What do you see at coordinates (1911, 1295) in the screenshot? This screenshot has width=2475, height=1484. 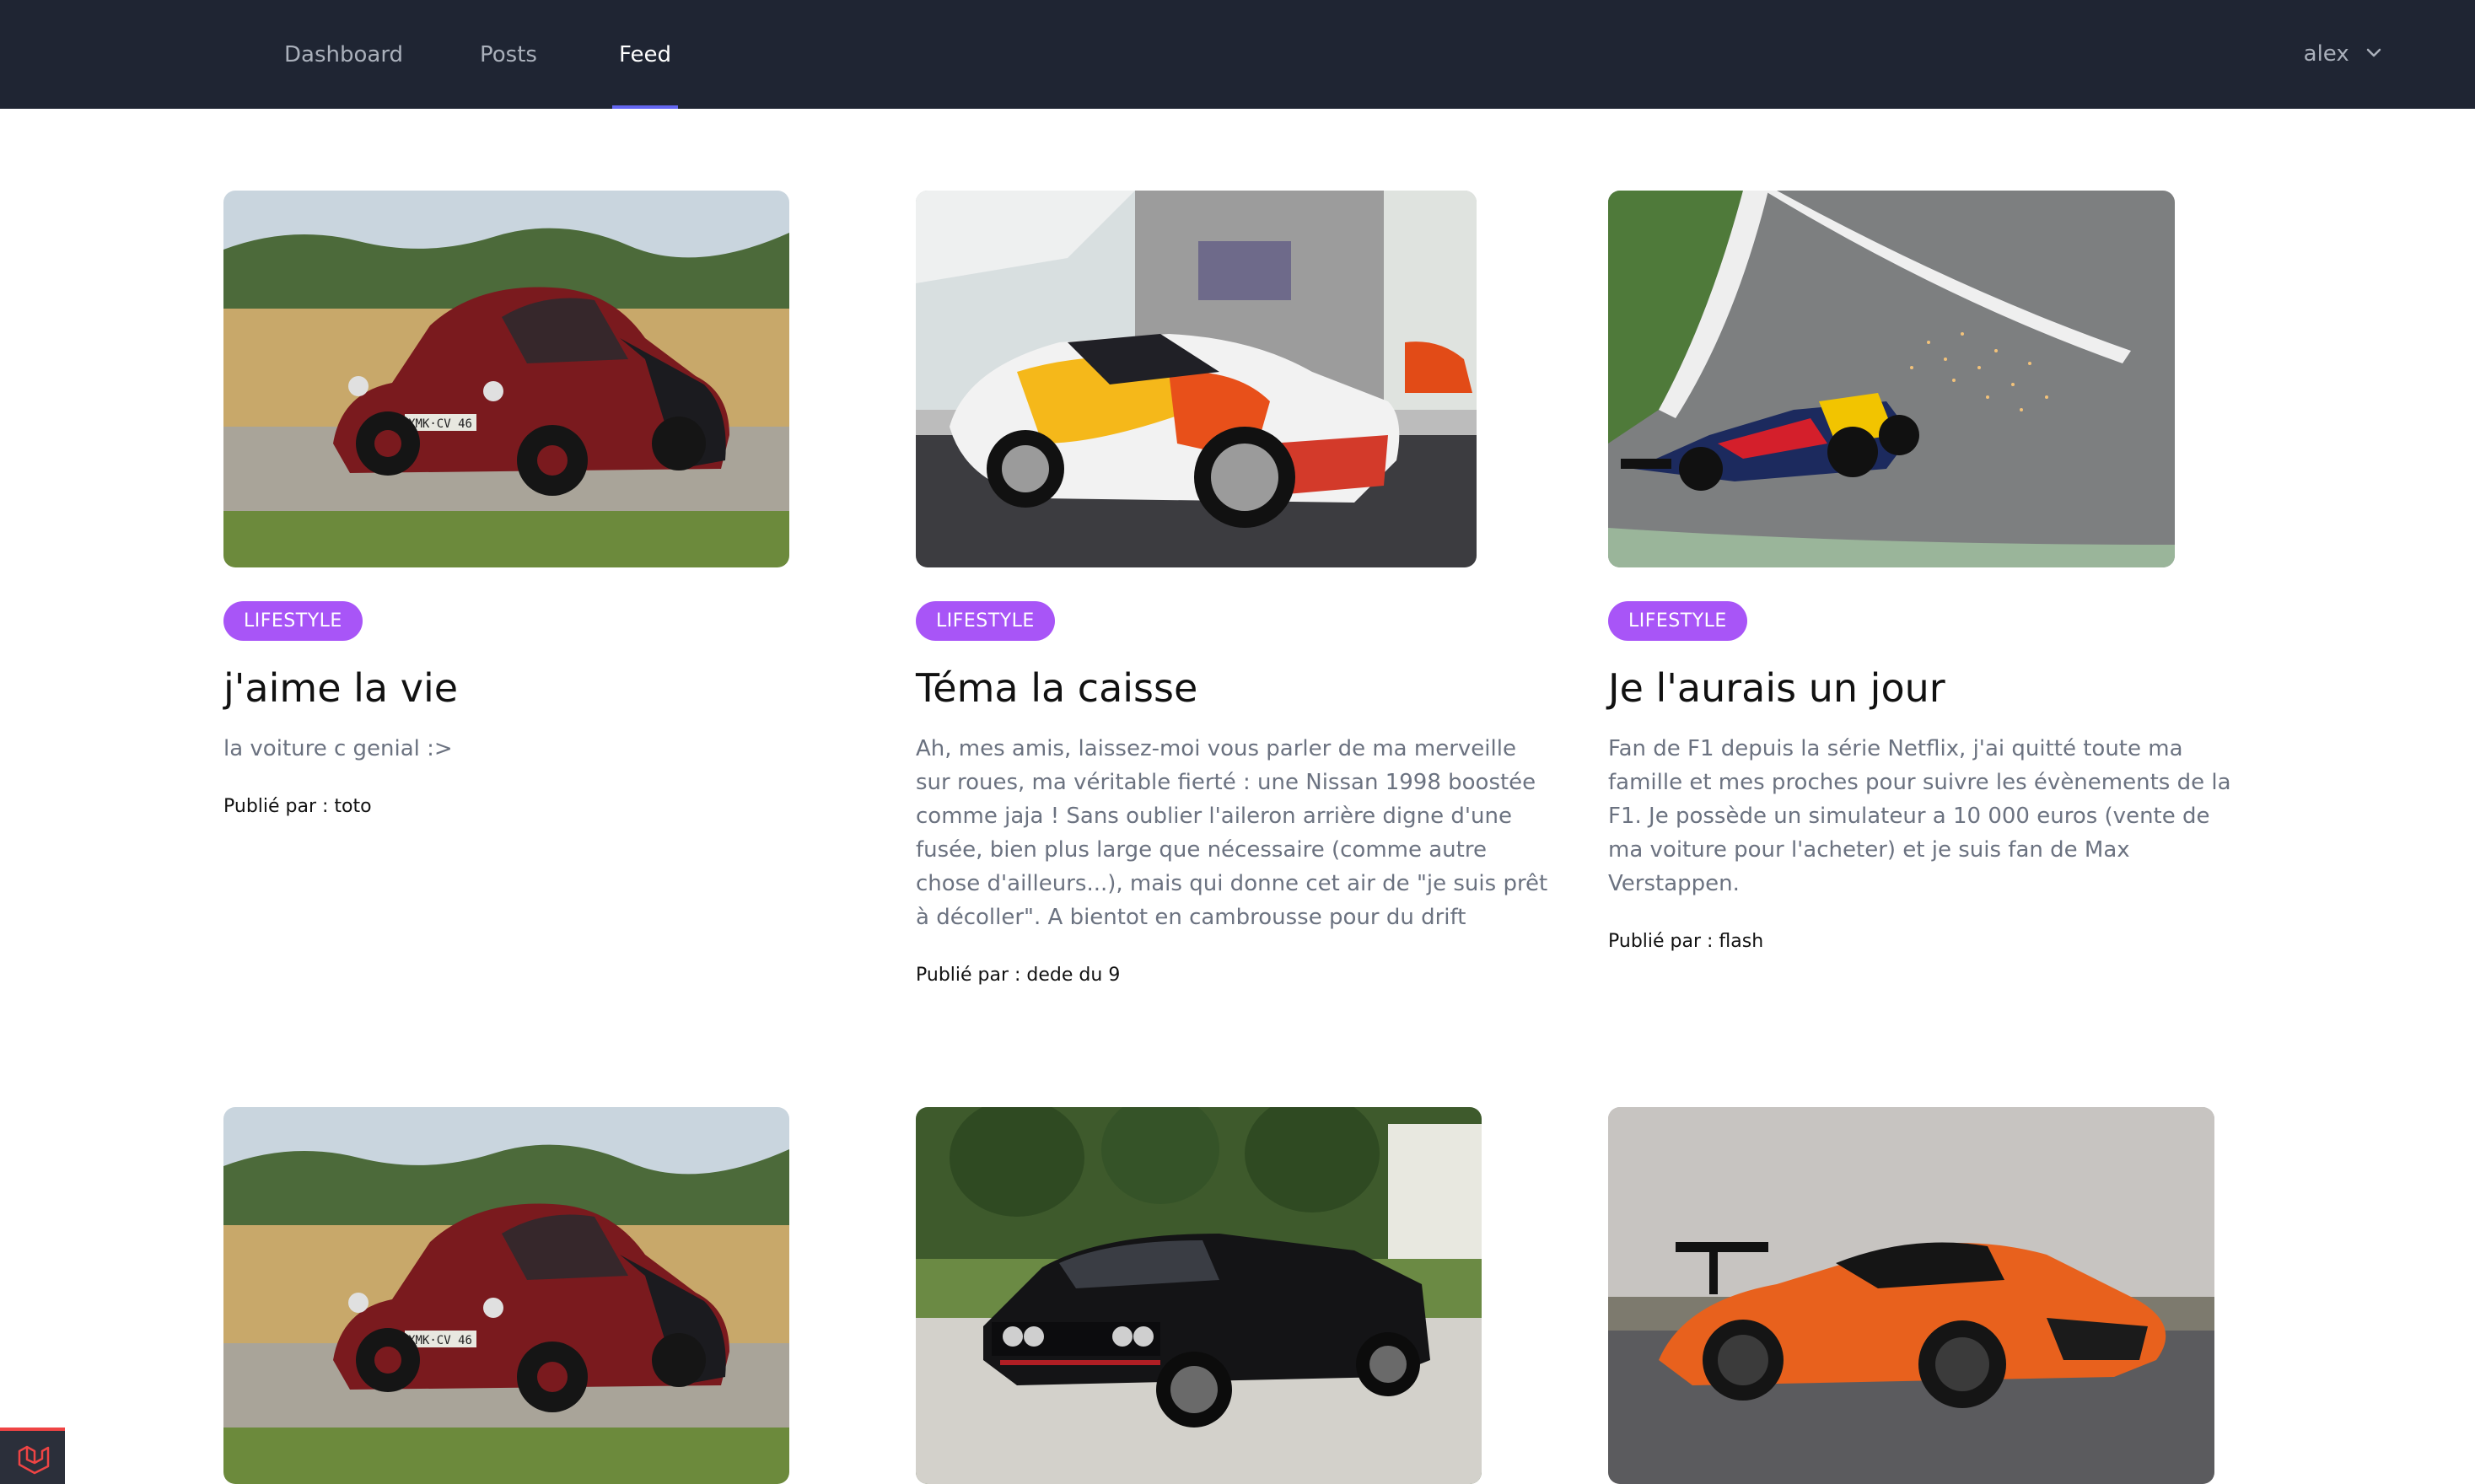 I see `post-image-orange-koenigsegg` at bounding box center [1911, 1295].